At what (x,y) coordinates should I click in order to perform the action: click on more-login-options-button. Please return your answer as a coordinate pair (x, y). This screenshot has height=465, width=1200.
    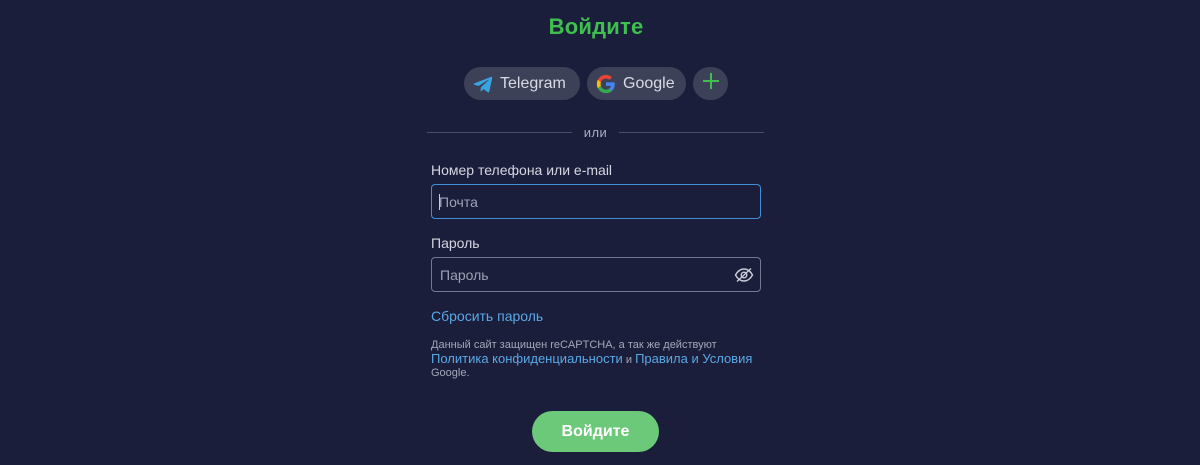
    Looking at the image, I should click on (710, 83).